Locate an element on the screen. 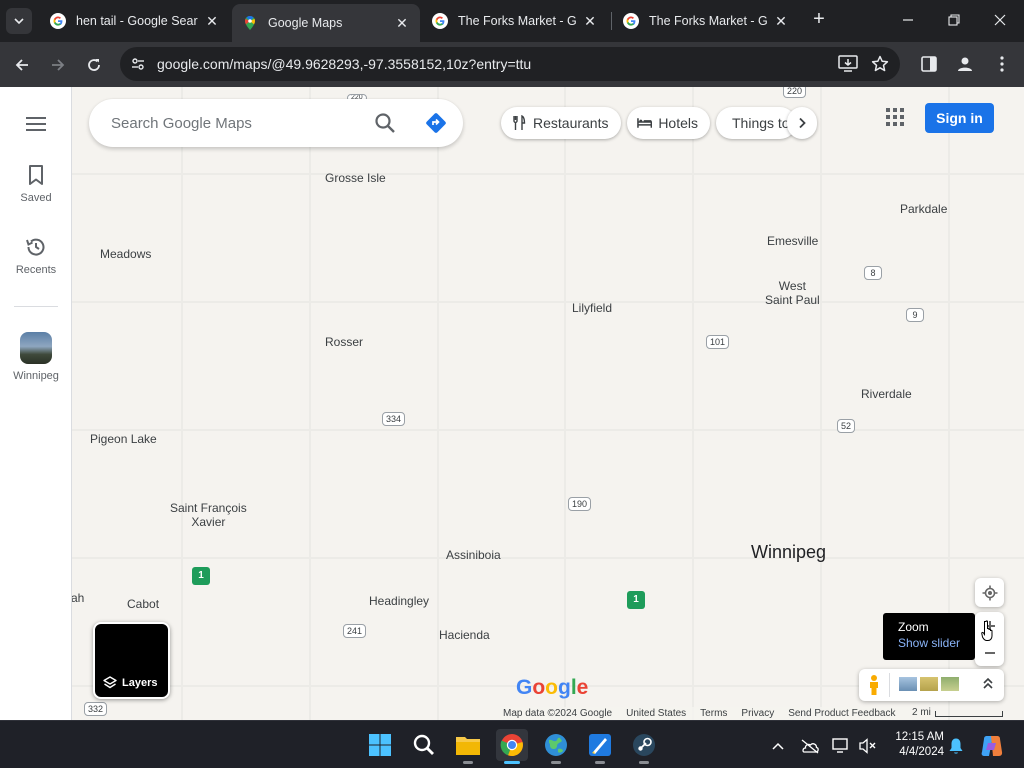 Image resolution: width=1024 pixels, height=768 pixels. forward-button is located at coordinates (58, 65).